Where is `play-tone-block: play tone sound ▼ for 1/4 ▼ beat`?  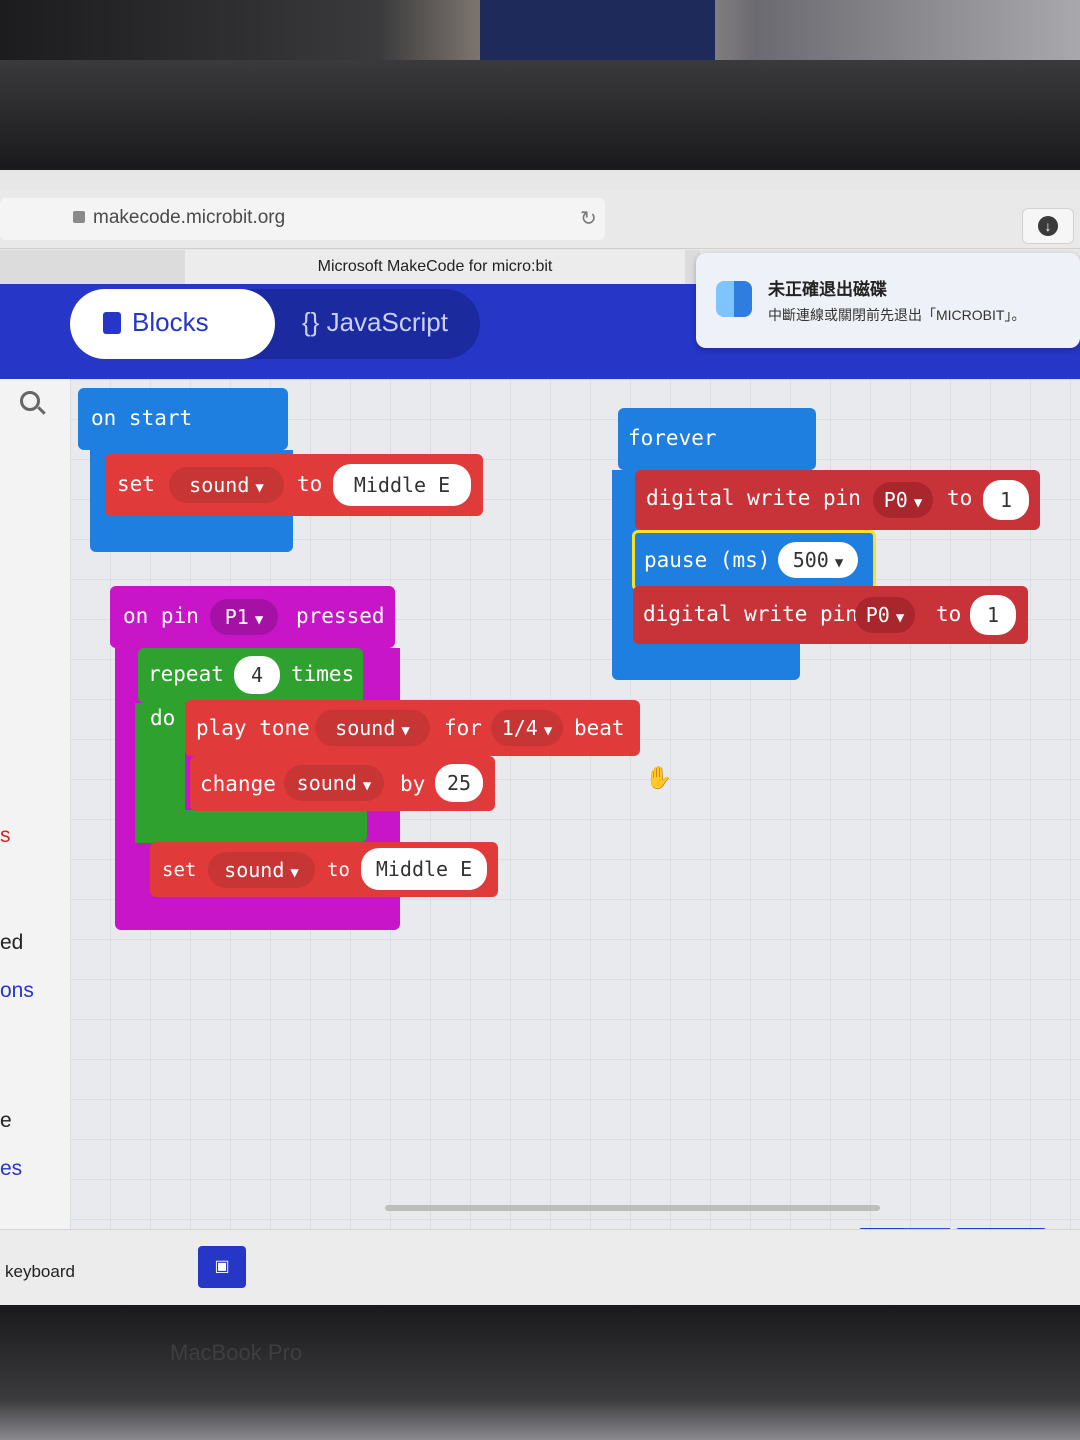 play-tone-block: play tone sound ▼ for 1/4 ▼ beat is located at coordinates (412, 728).